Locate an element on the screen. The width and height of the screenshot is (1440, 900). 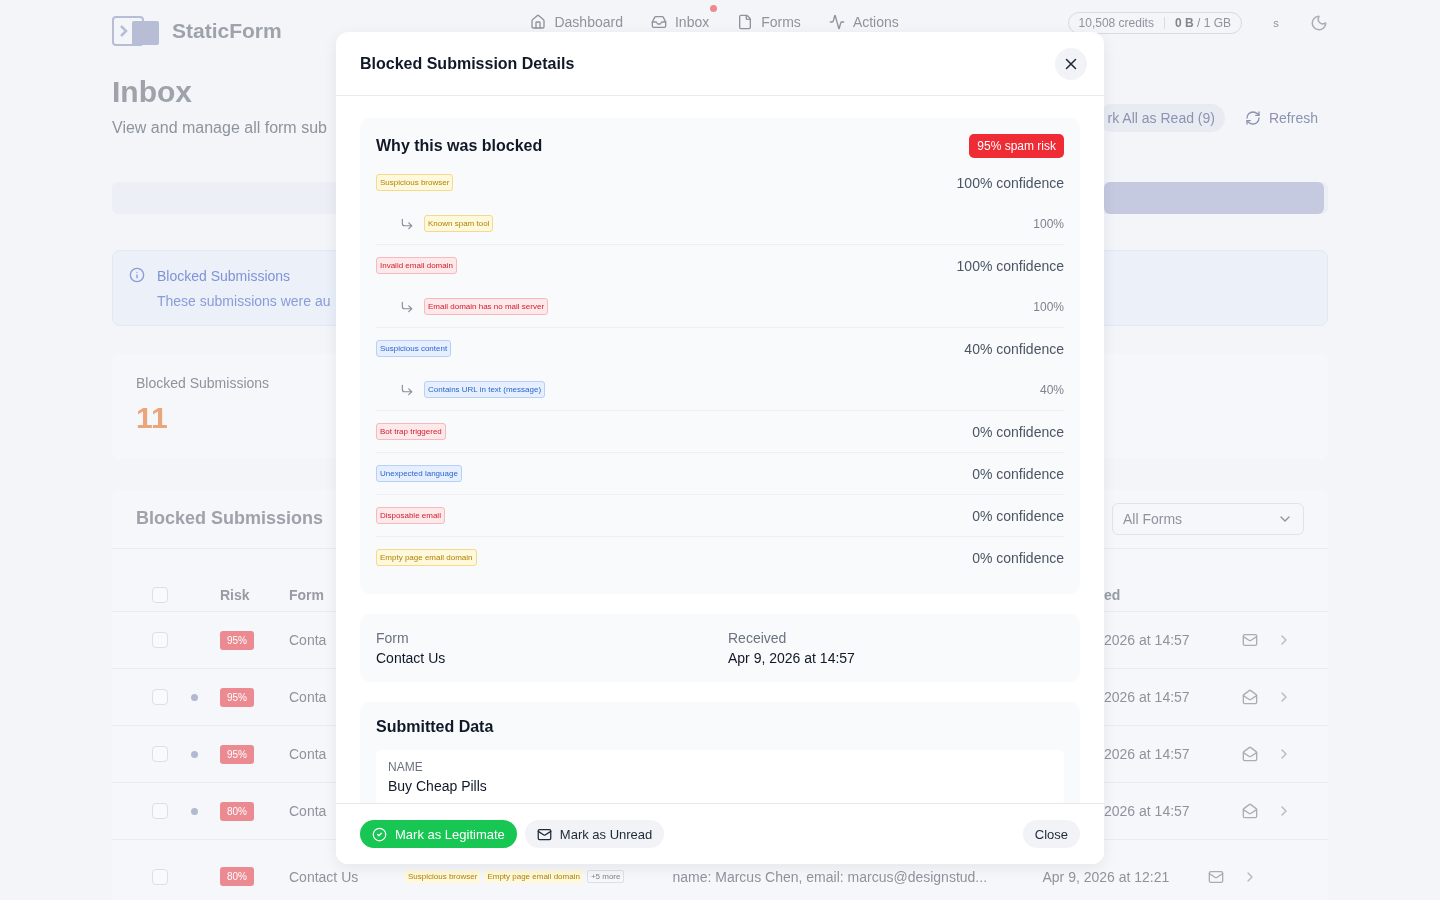
meta-label: Received is located at coordinates (758, 638).